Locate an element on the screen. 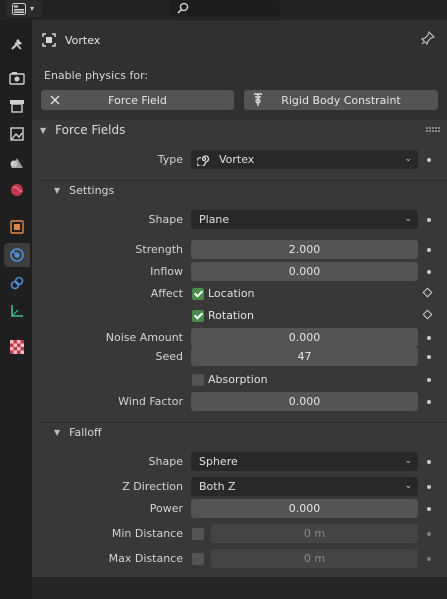  object-header: Vortex is located at coordinates (71, 40).